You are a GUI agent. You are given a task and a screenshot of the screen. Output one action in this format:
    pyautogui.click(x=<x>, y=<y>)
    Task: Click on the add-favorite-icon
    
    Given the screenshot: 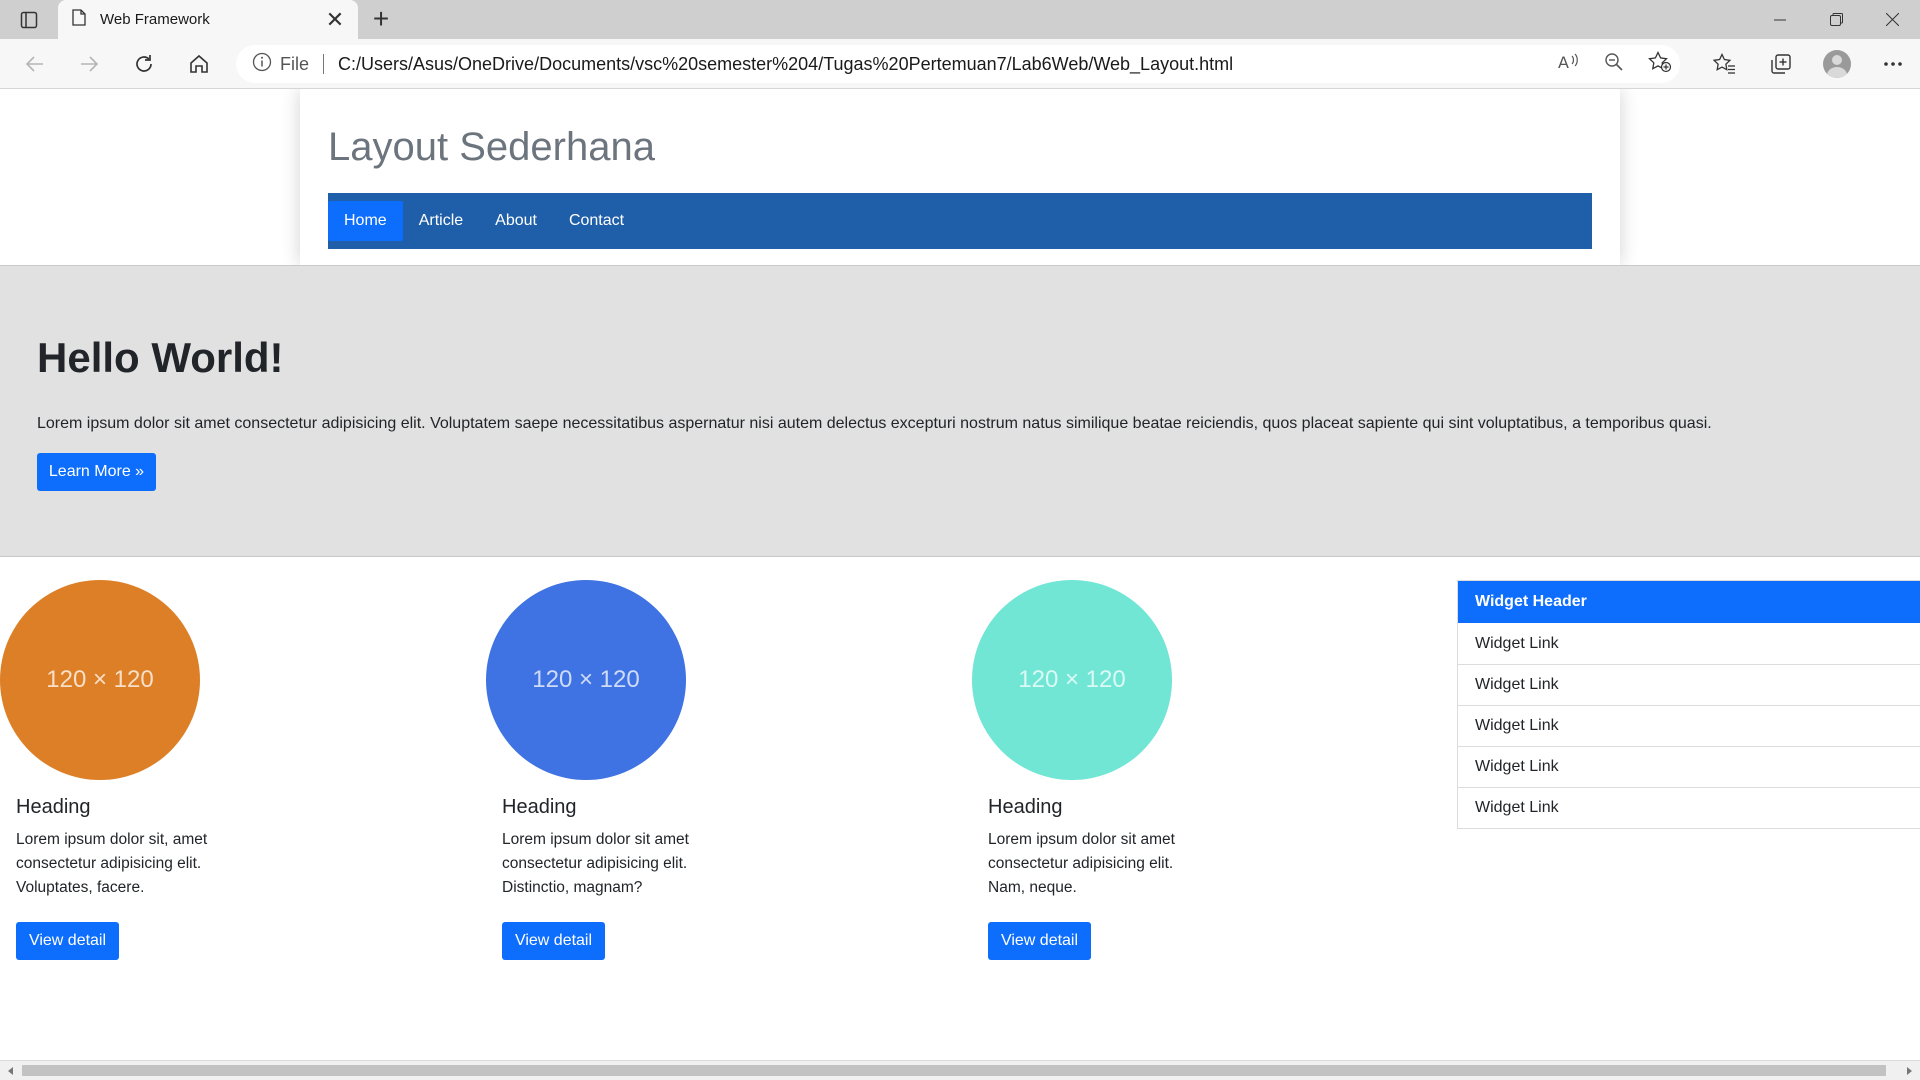 What is the action you would take?
    pyautogui.click(x=1660, y=64)
    